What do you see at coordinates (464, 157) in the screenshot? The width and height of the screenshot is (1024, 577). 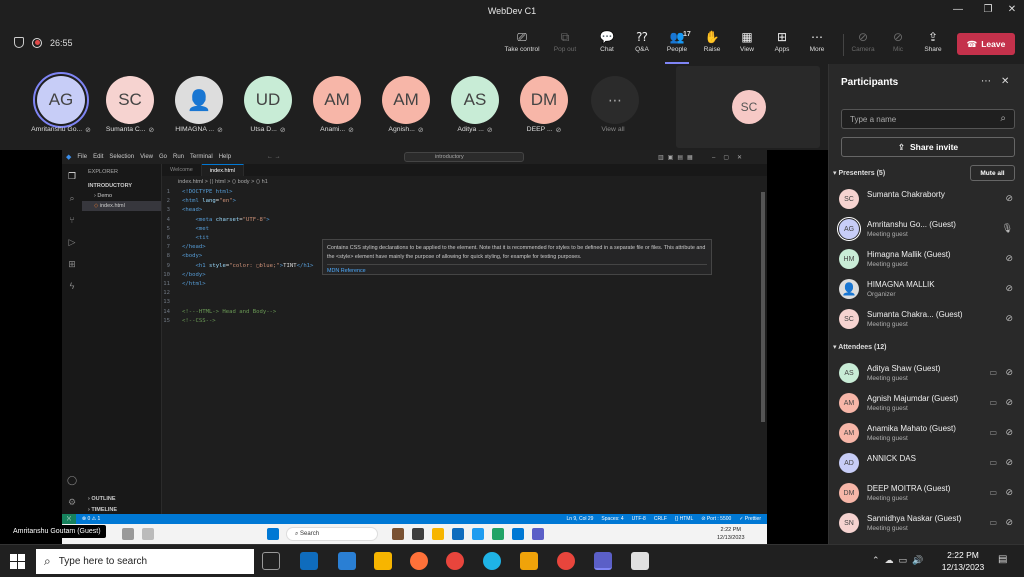 I see `command-search: introductory` at bounding box center [464, 157].